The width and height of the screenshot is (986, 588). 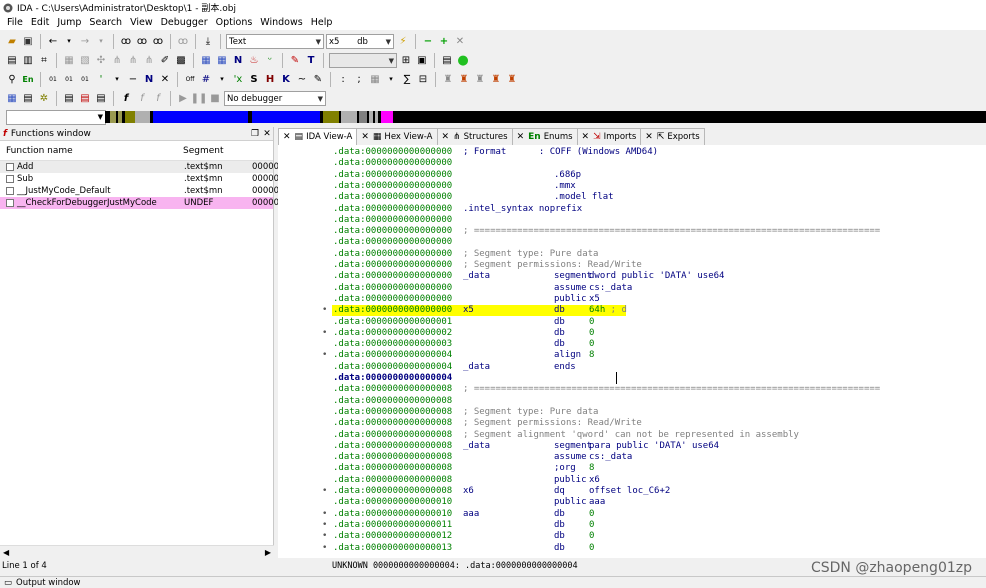 I want to click on line-label: x6, so click(x=468, y=491).